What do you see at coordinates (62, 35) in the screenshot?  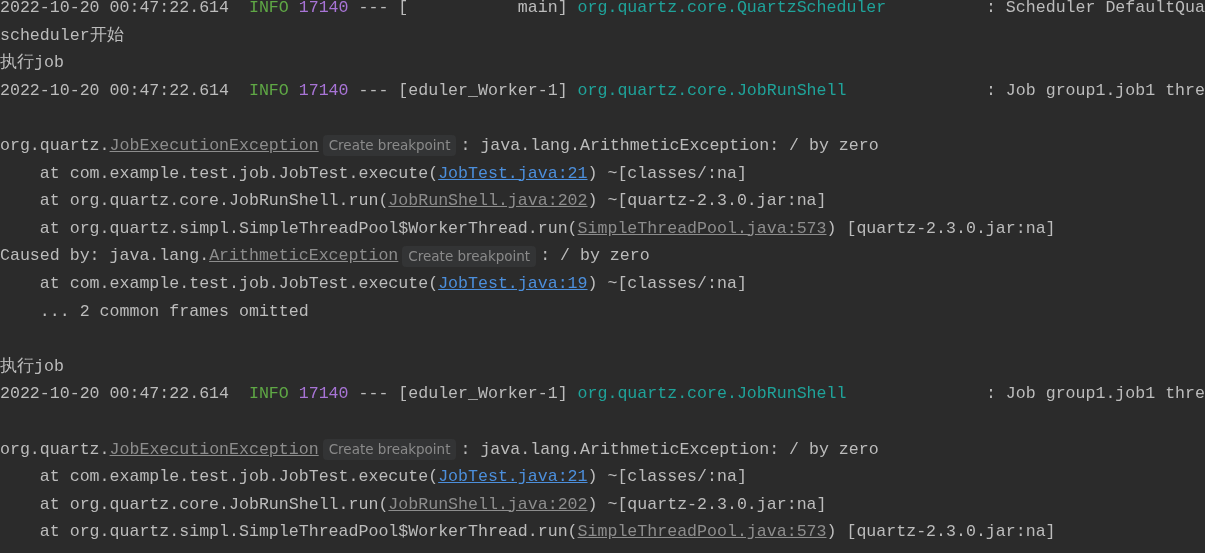 I see `log-text: scheduler开始` at bounding box center [62, 35].